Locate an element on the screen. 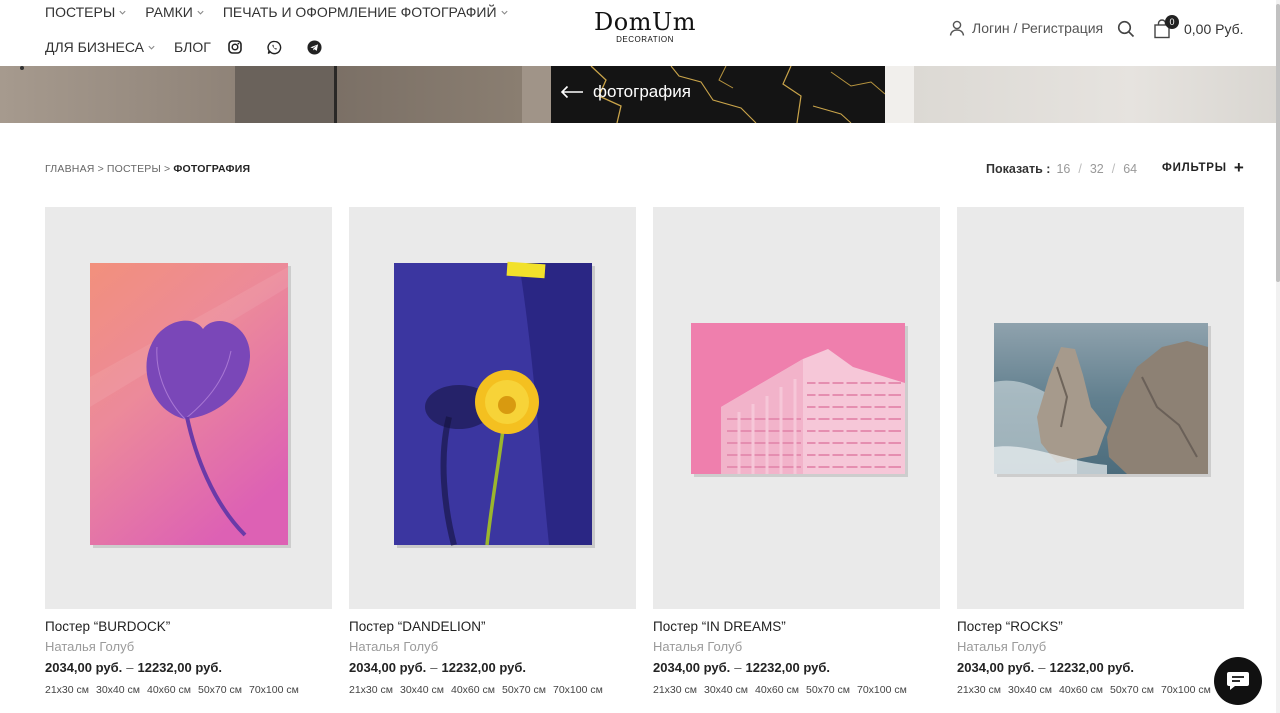 The width and height of the screenshot is (1280, 713). hero-frame-edge is located at coordinates (899, 94).